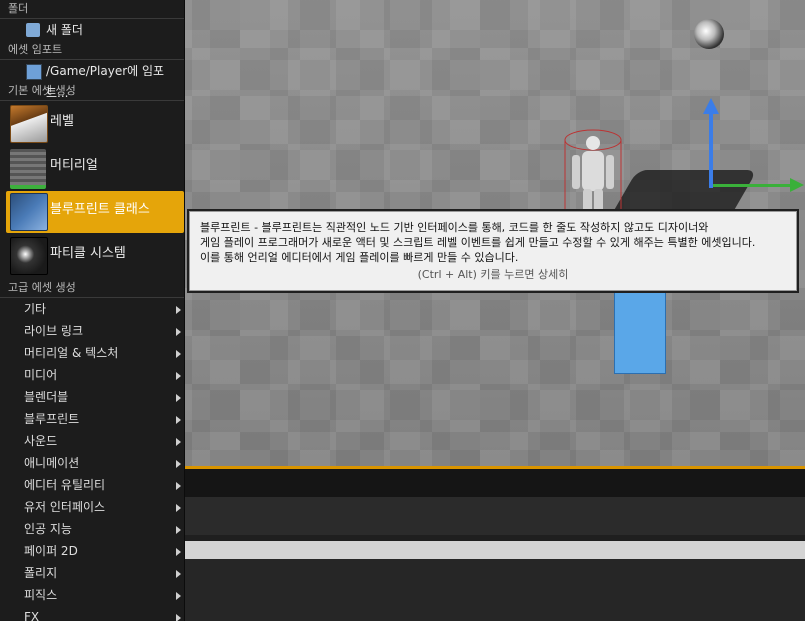 The image size is (805, 621). What do you see at coordinates (29, 212) in the screenshot?
I see `blueprint-class-icon` at bounding box center [29, 212].